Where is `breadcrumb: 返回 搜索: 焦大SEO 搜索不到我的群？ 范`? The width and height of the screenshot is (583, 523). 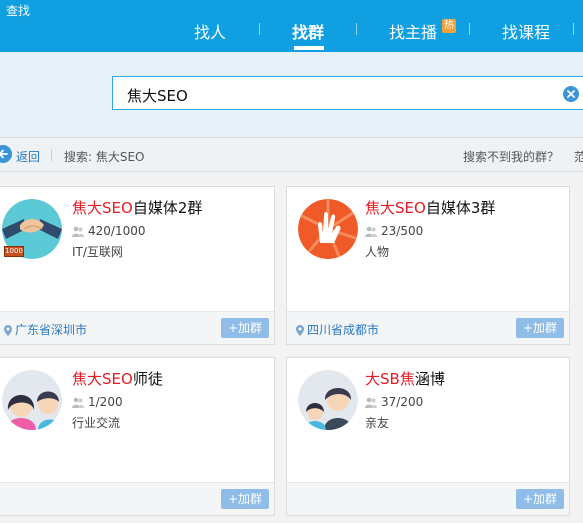 breadcrumb: 返回 搜索: 焦大SEO 搜索不到我的群？ 范 is located at coordinates (291, 154).